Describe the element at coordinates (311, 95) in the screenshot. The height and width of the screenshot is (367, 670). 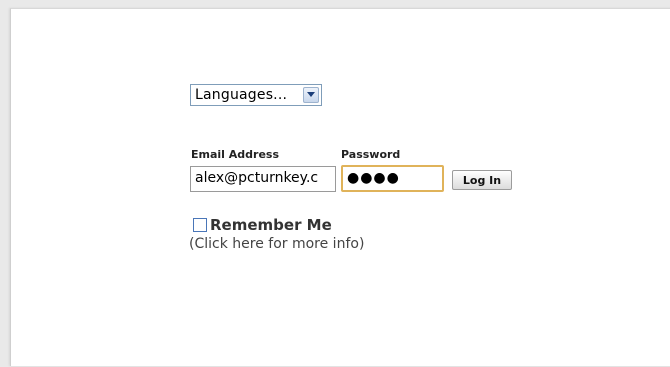
I see `chevron-down-icon` at that location.